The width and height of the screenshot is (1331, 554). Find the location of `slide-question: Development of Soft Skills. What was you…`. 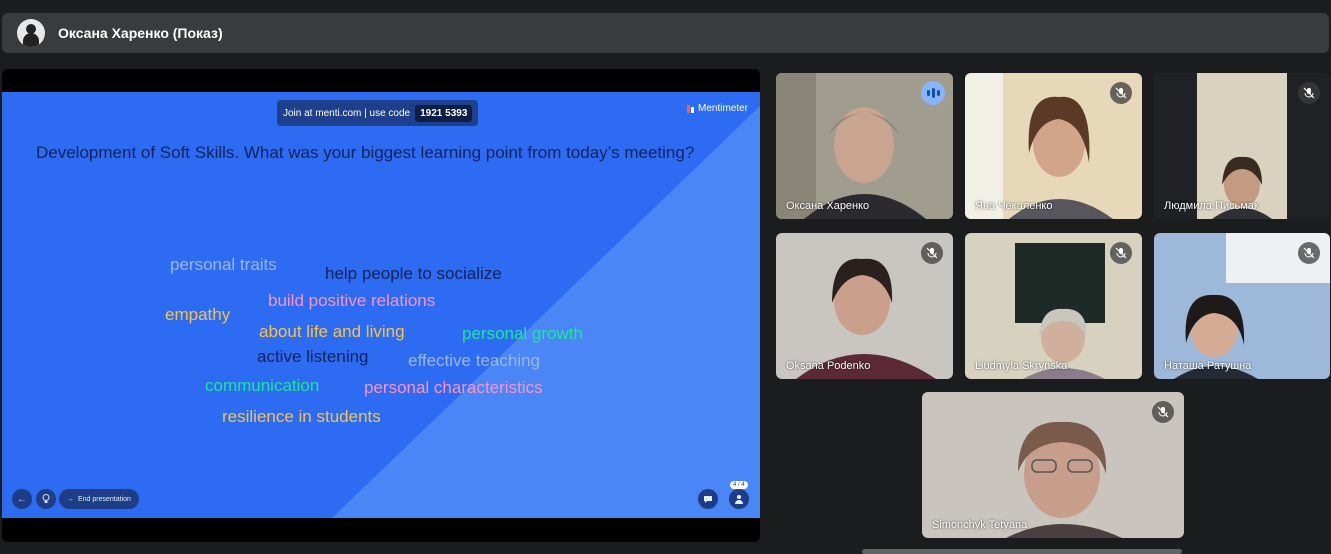

slide-question: Development of Soft Skills. What was you… is located at coordinates (365, 152).